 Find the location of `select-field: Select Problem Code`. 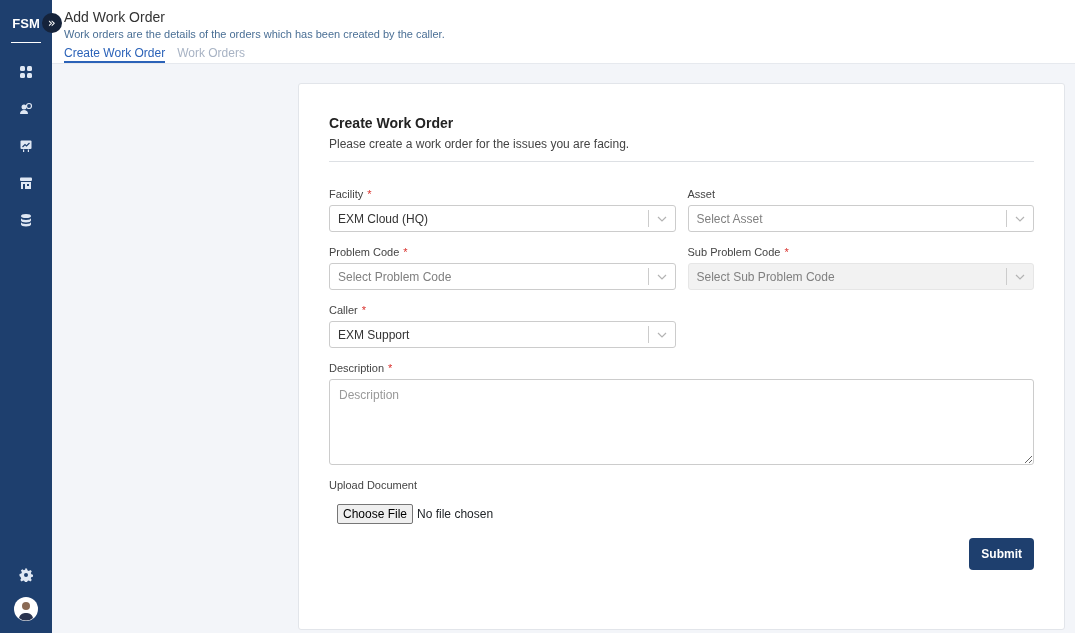

select-field: Select Problem Code is located at coordinates (502, 276).